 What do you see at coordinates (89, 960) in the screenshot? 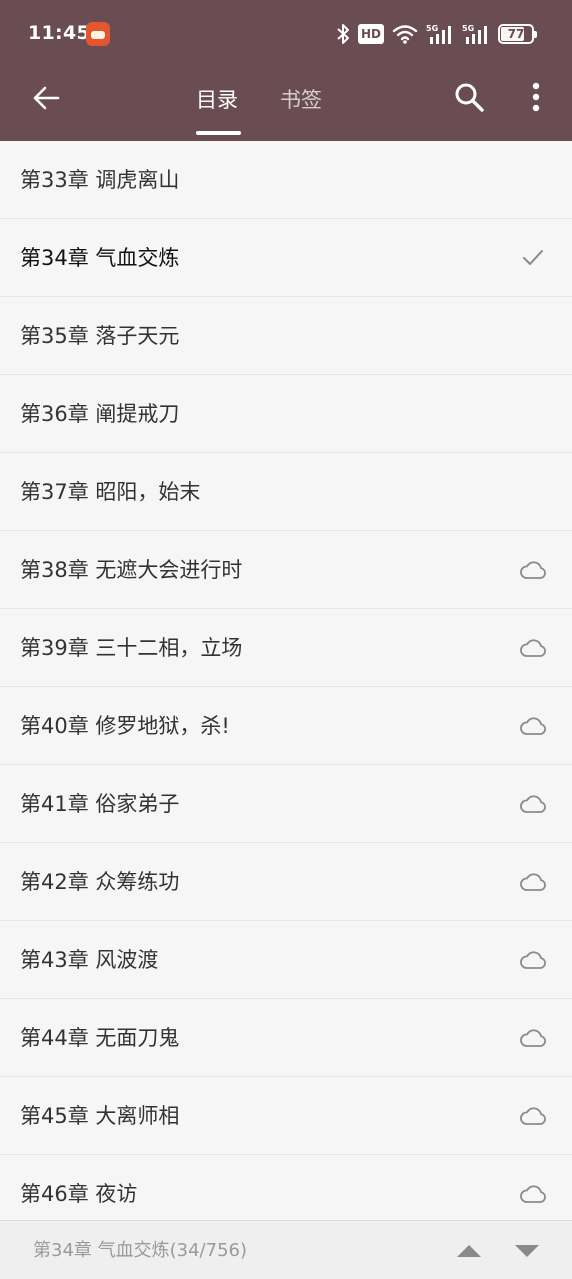
I see `chapter-title: 第43章 风波渡` at bounding box center [89, 960].